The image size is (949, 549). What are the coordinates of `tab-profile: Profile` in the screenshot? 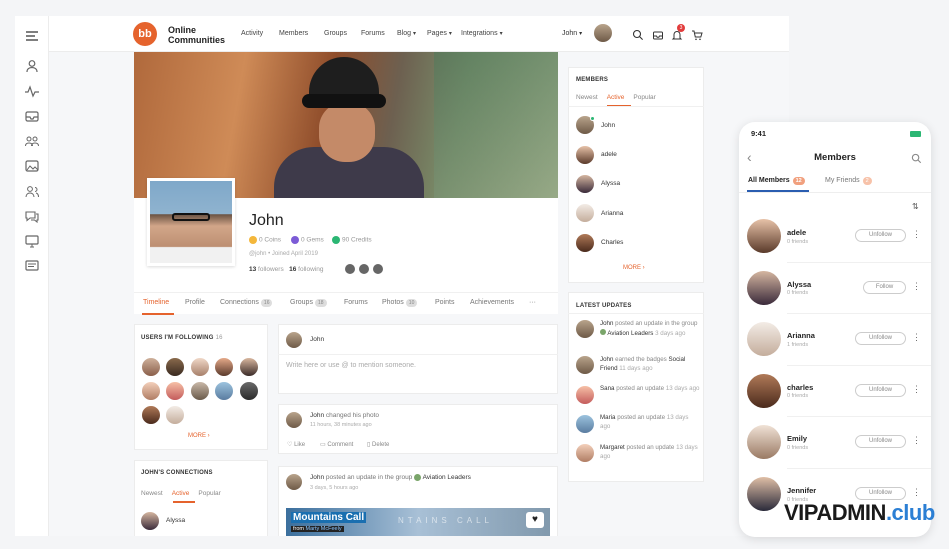 It's located at (195, 302).